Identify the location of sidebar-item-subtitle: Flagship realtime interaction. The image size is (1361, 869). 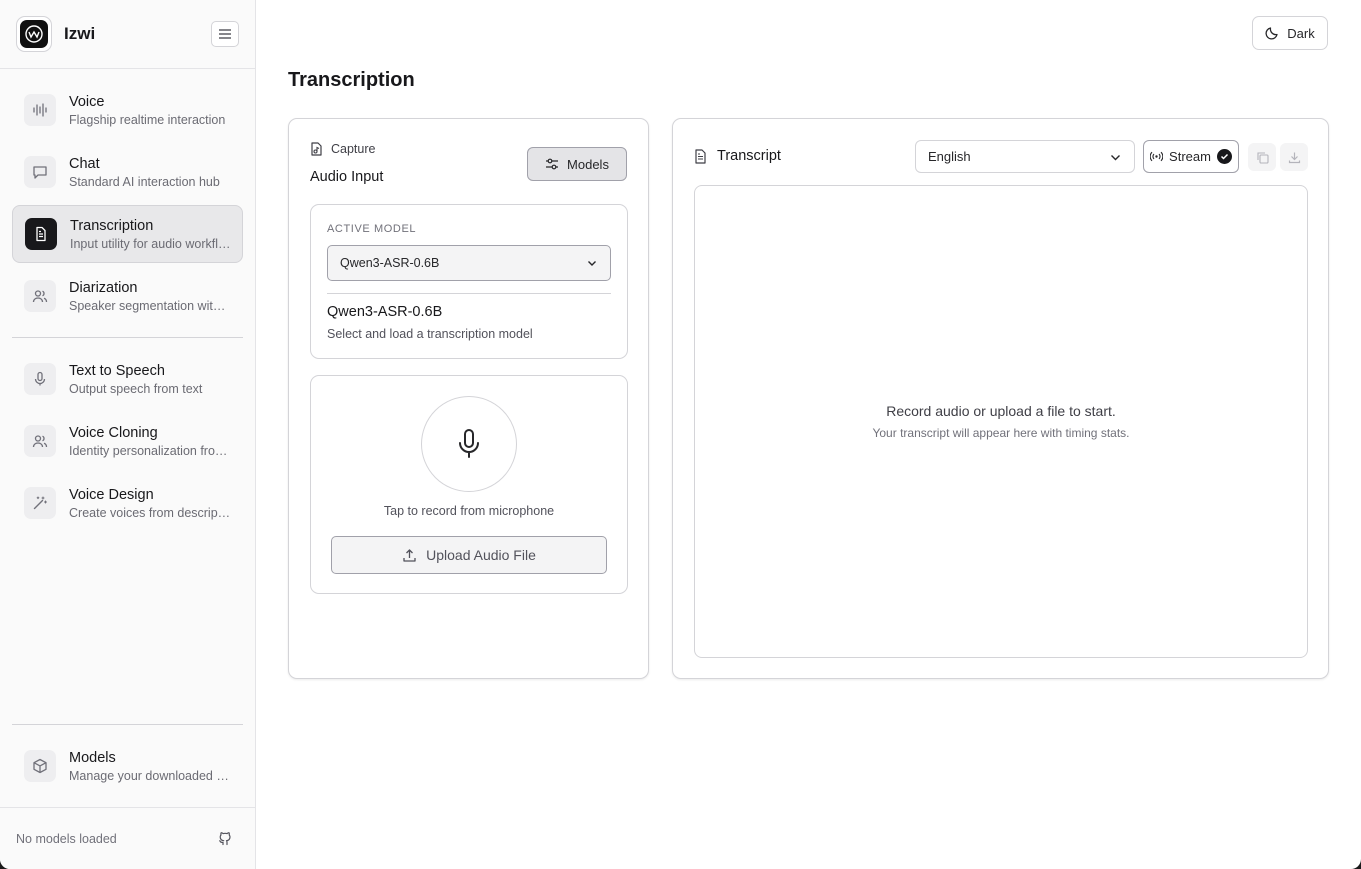
(147, 119).